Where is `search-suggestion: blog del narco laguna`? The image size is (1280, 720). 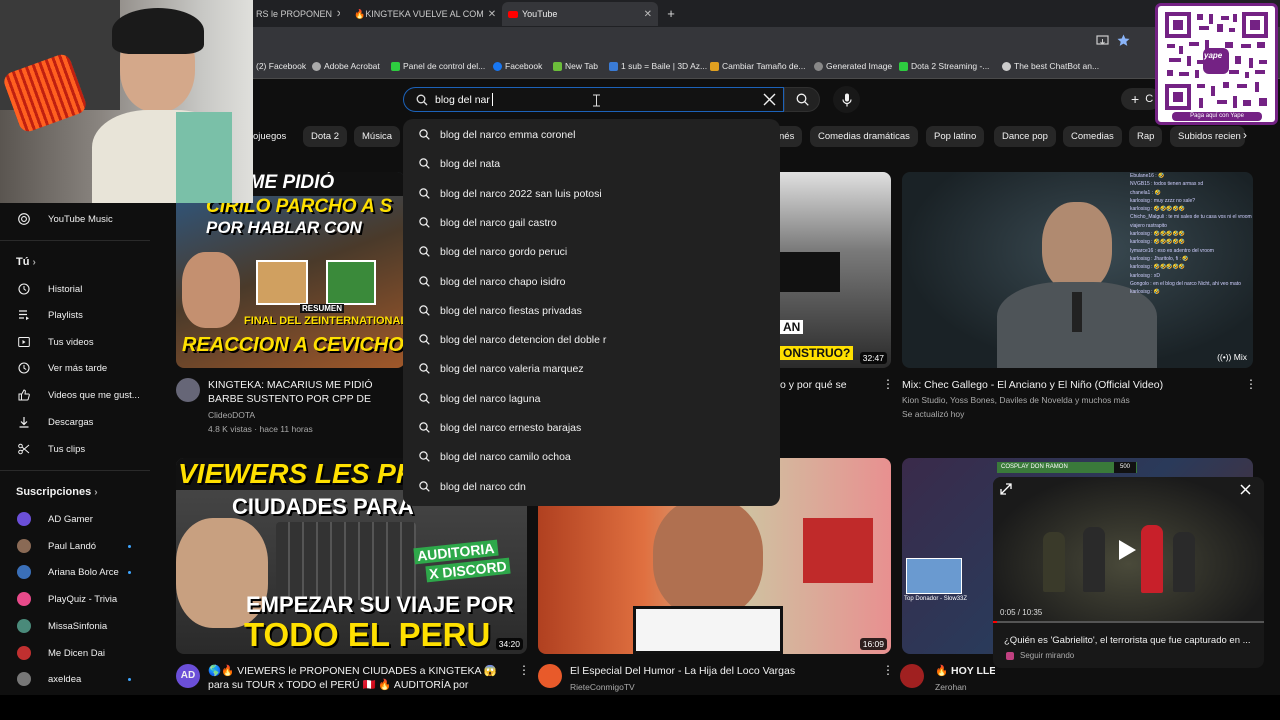 search-suggestion: blog del narco laguna is located at coordinates (591, 398).